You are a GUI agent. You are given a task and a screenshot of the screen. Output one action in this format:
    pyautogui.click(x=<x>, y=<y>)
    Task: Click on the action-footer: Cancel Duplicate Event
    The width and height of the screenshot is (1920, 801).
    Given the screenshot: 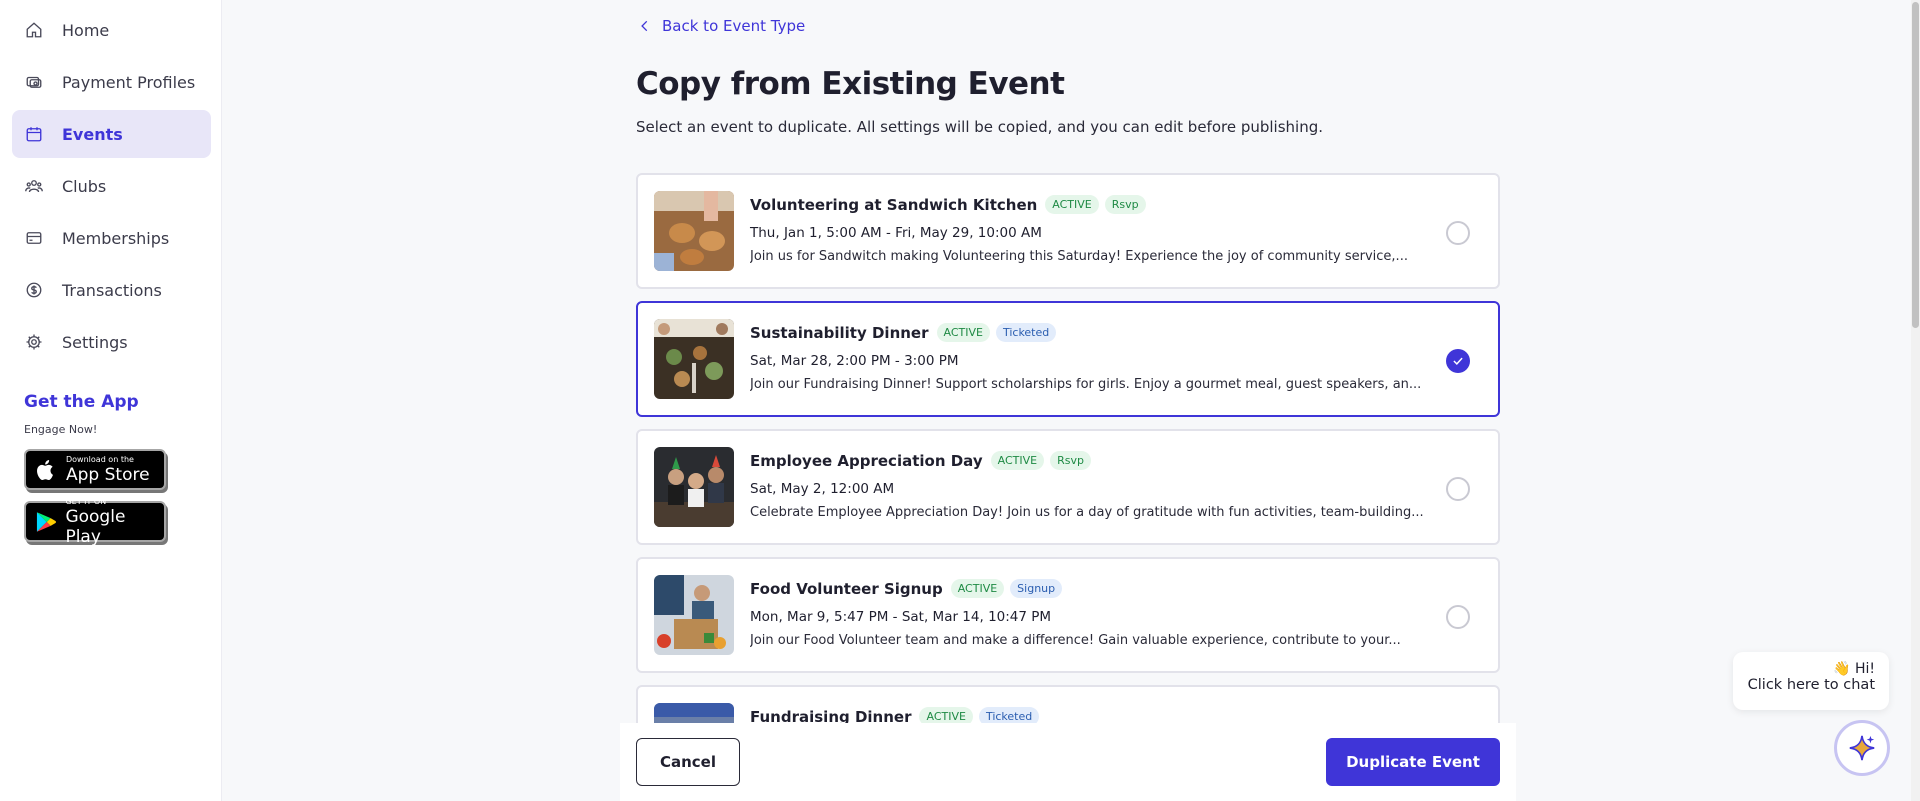 What is the action you would take?
    pyautogui.click(x=1068, y=762)
    